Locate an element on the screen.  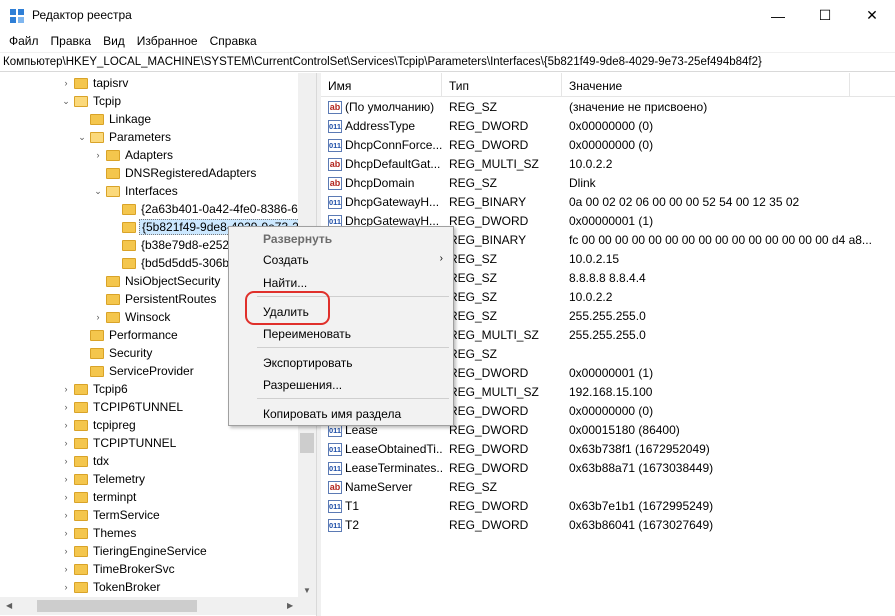
tree-item-label: Adapters is located at coordinates (149, 155).